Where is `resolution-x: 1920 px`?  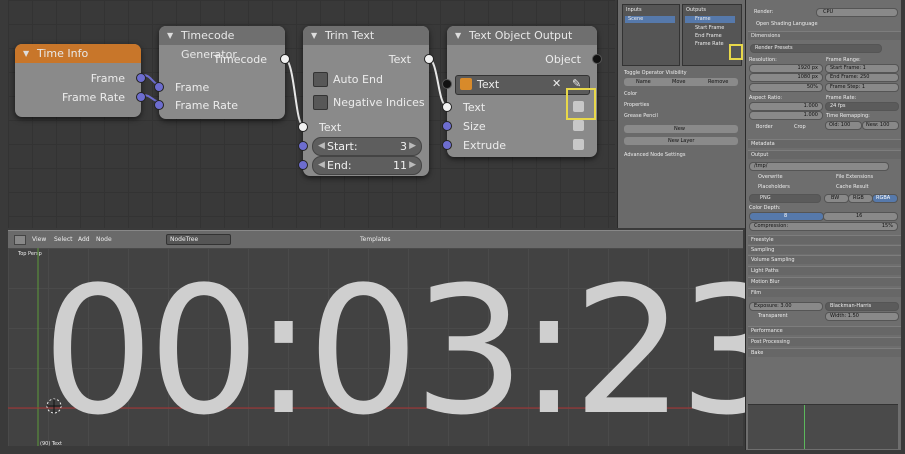
resolution-x: 1920 px is located at coordinates (786, 68).